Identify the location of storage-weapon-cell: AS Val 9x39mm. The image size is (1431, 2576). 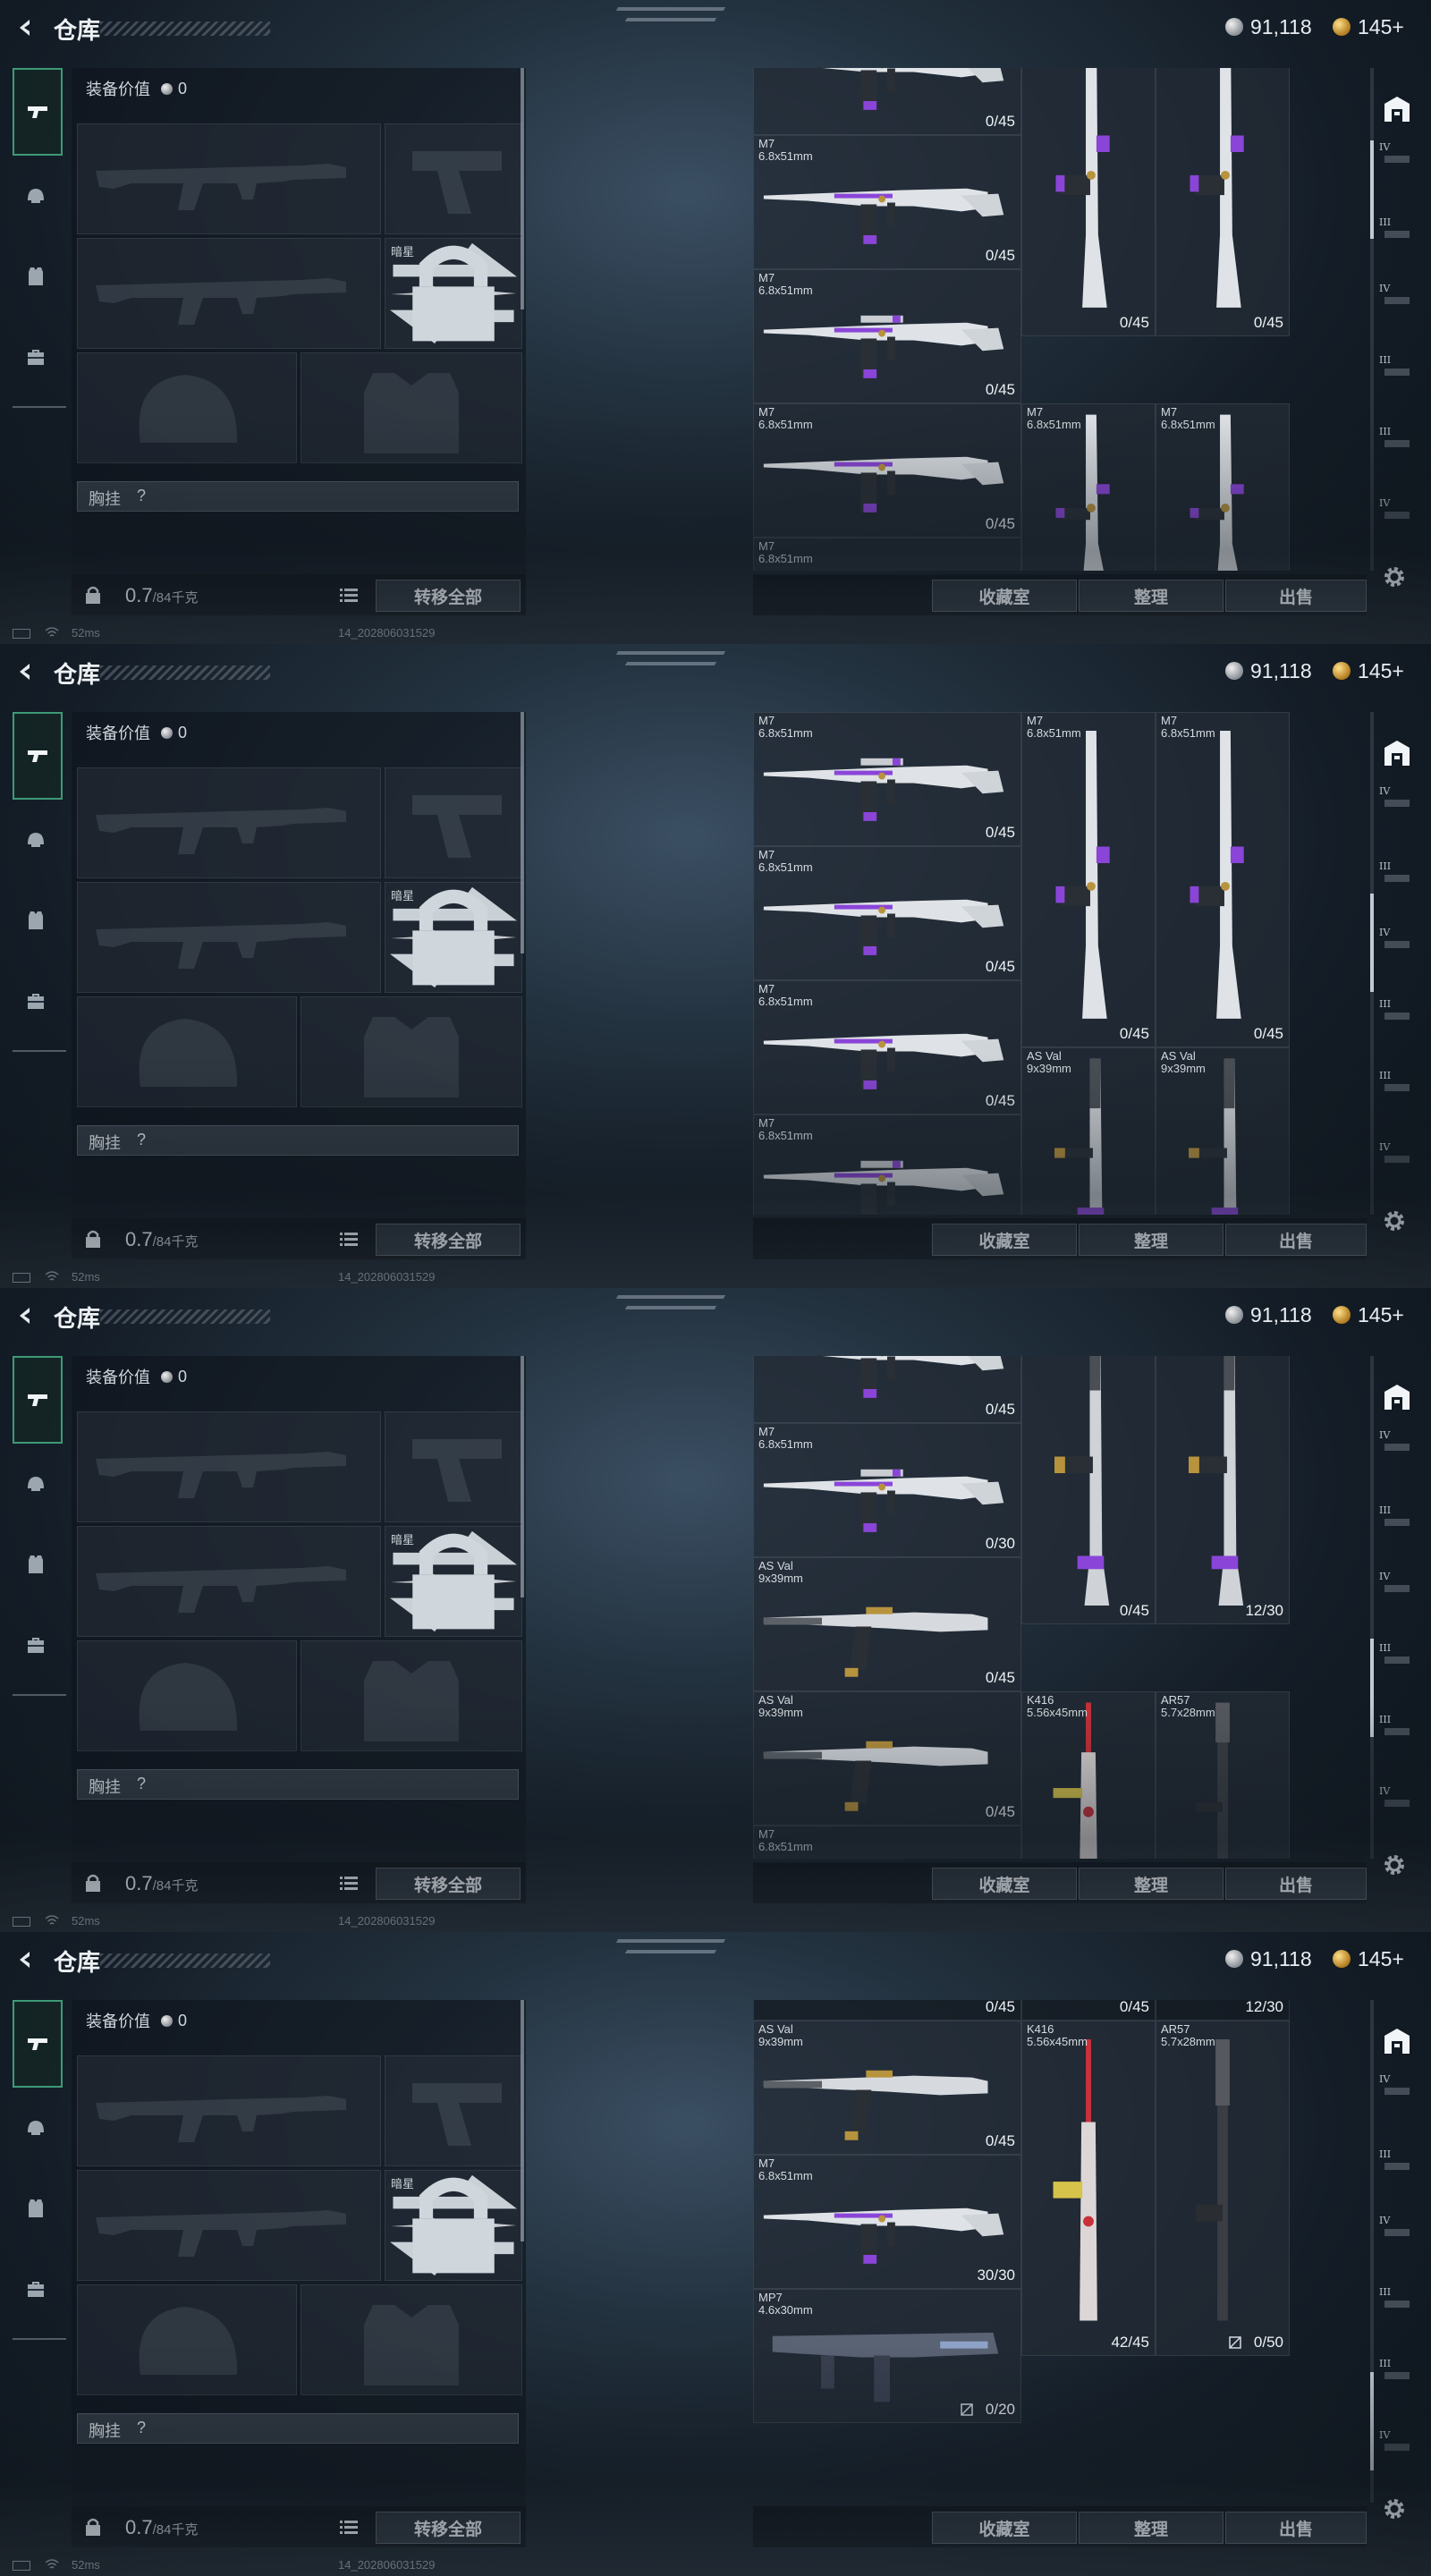
(1223, 1131).